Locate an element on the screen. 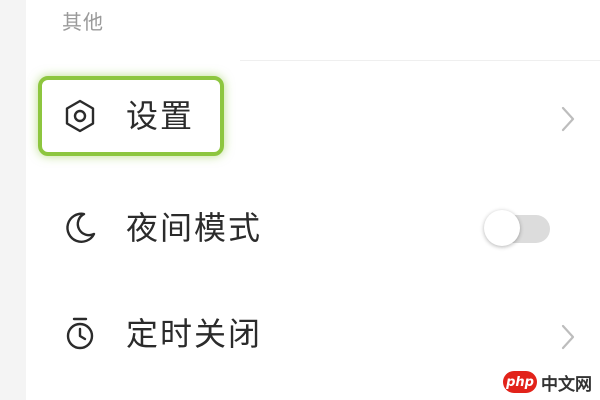 Image resolution: width=600 pixels, height=400 pixels. moon-icon is located at coordinates (80, 228).